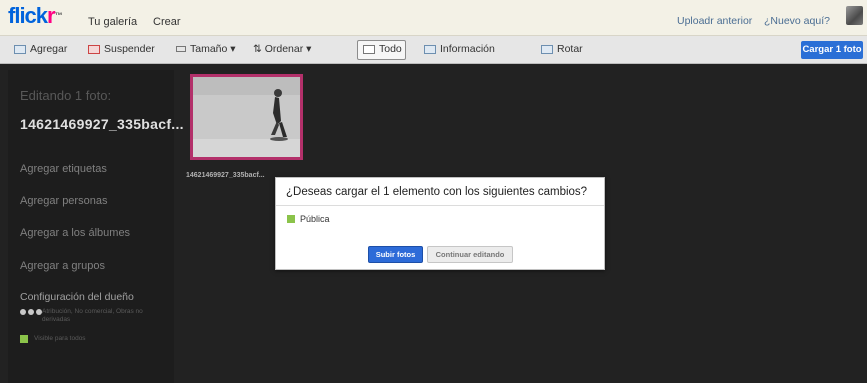 This screenshot has height=383, width=867. What do you see at coordinates (35, 16) in the screenshot?
I see `flickr-logo: flickr™` at bounding box center [35, 16].